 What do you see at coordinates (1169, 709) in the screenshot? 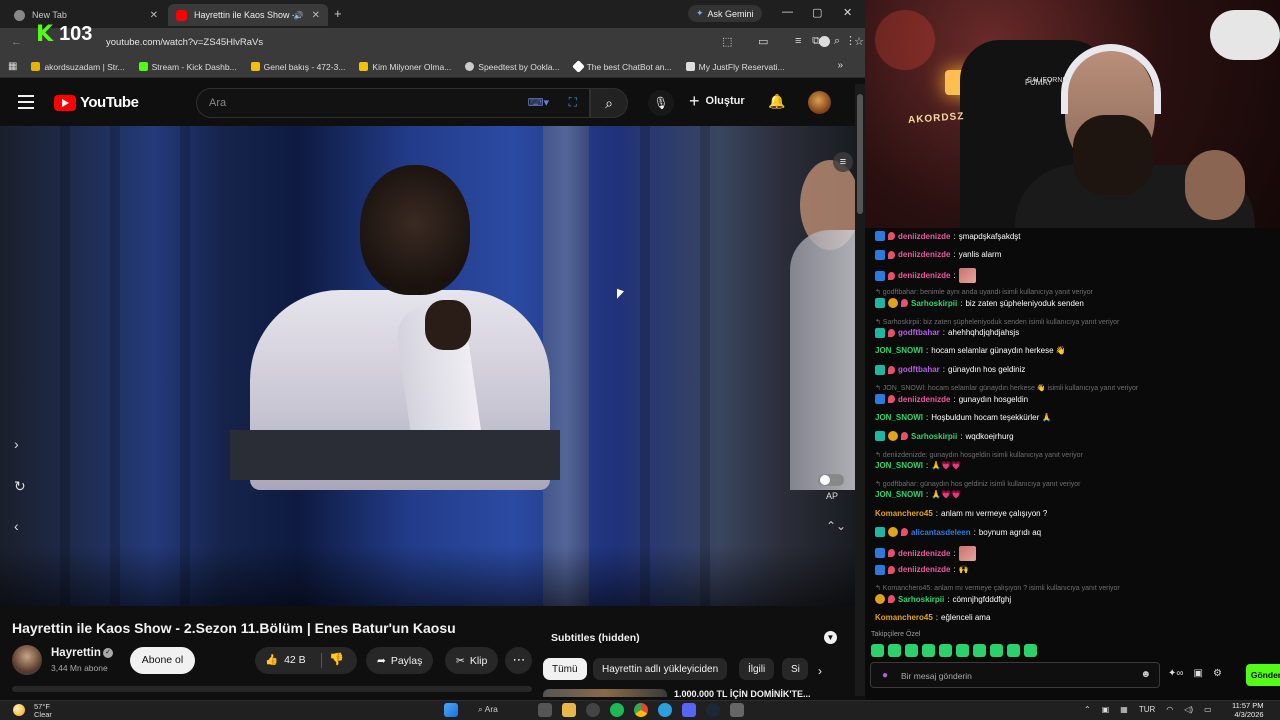
I see `wifi-icon: ◠` at bounding box center [1169, 709].